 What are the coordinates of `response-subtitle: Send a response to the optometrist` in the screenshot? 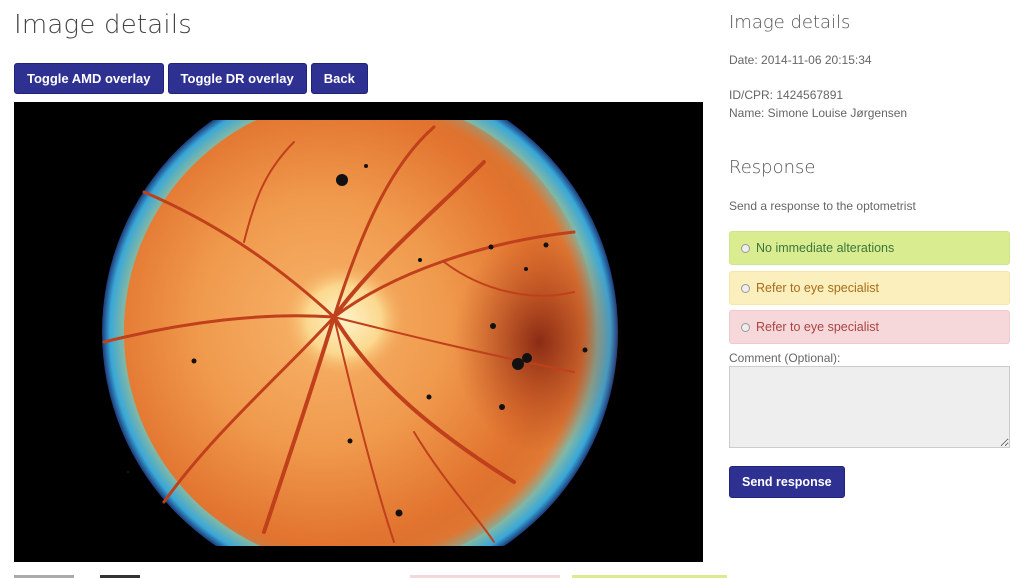 It's located at (822, 206).